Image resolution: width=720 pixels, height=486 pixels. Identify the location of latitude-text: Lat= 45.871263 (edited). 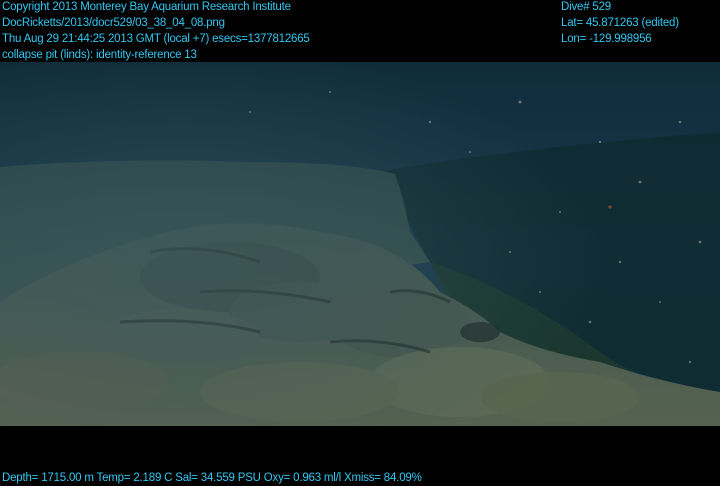
(620, 23).